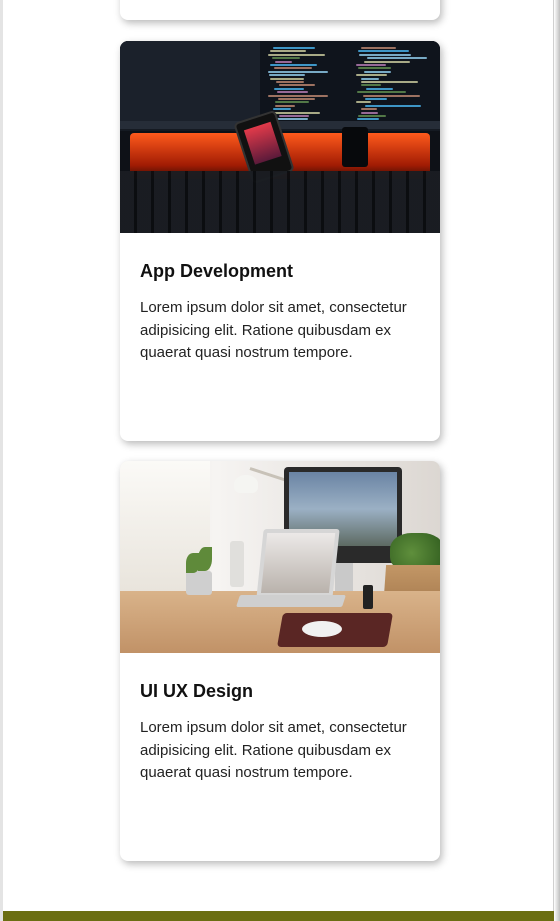  I want to click on footer-bar, so click(278, 916).